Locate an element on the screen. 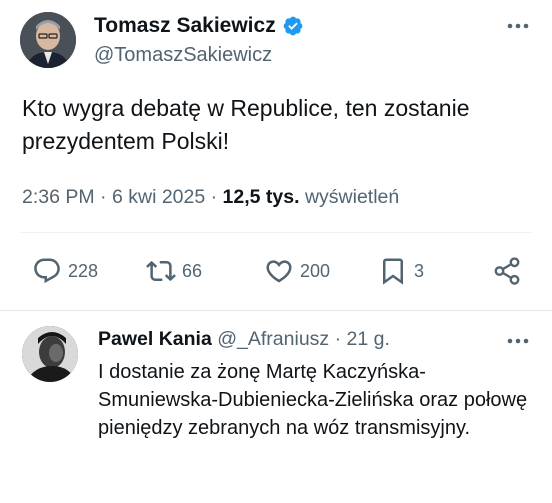  action-bar: 228 66 200 3 is located at coordinates (276, 274).